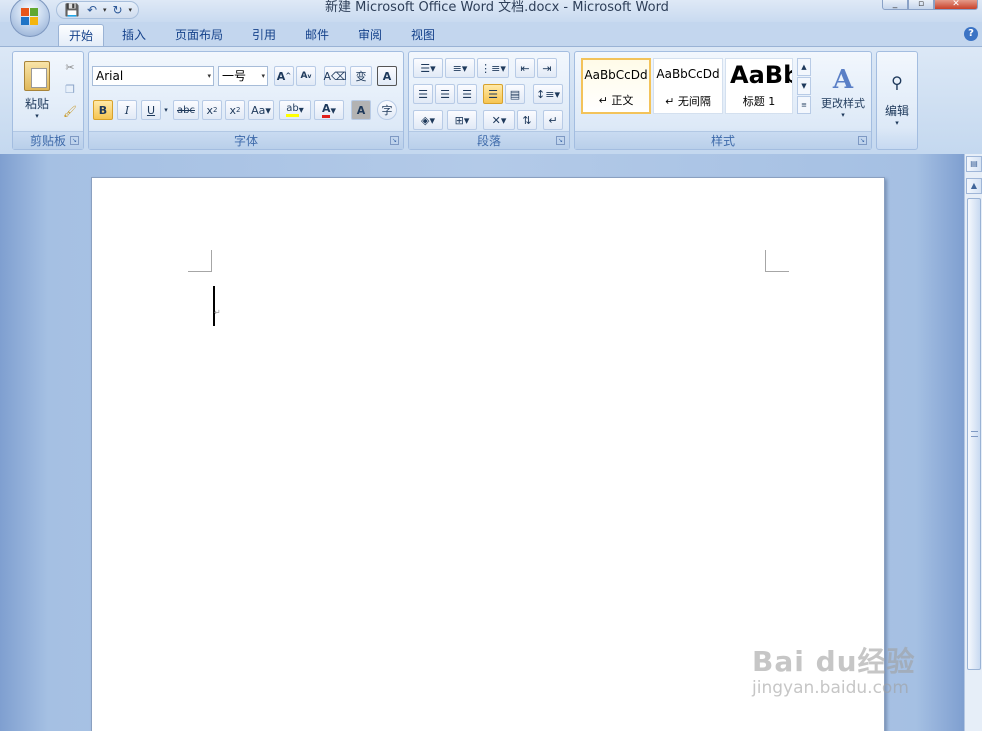 Image resolution: width=982 pixels, height=731 pixels. What do you see at coordinates (688, 86) in the screenshot?
I see `style-no-spacing: AaBbCcDd ↵ 无间隔` at bounding box center [688, 86].